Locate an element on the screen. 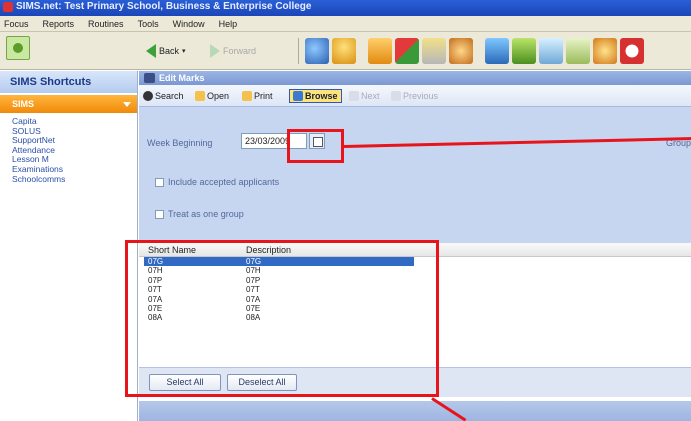  deselect-all-button: Deselect All is located at coordinates (262, 382).